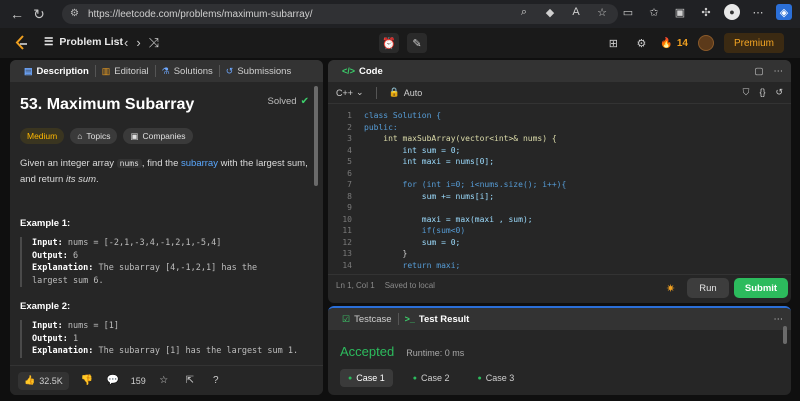  What do you see at coordinates (682, 43) in the screenshot?
I see `streak-count: 14` at bounding box center [682, 43].